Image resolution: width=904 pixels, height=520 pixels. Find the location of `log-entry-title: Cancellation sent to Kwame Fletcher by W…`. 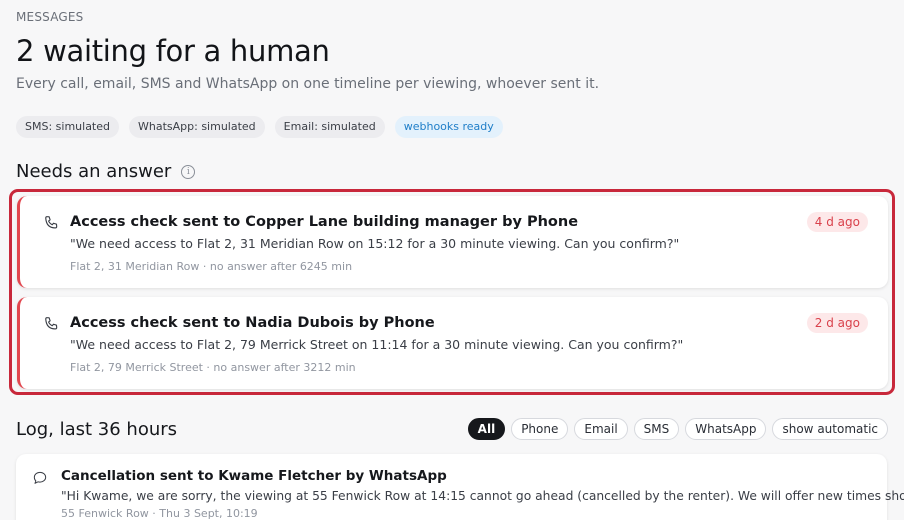

log-entry-title: Cancellation sent to Kwame Fletcher by W… is located at coordinates (254, 476).